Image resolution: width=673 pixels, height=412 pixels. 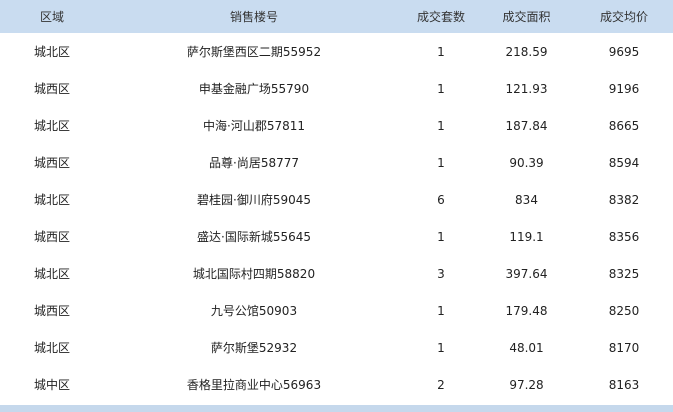 I want to click on cell-area: 218.59, so click(x=526, y=51).